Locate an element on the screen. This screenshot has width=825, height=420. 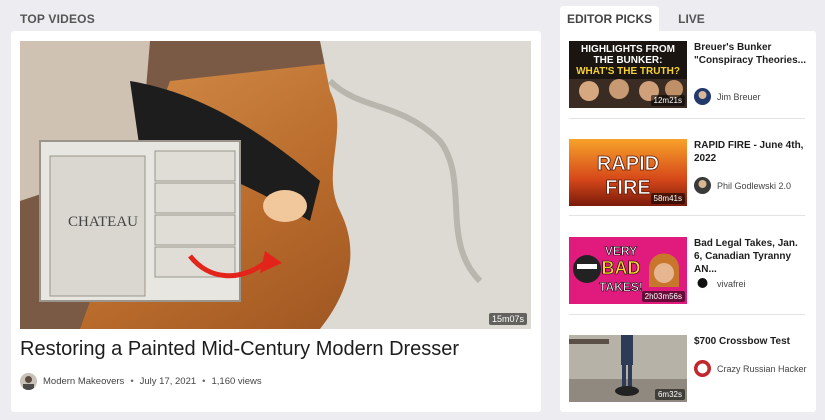
tab-live: LIVE is located at coordinates (691, 19).